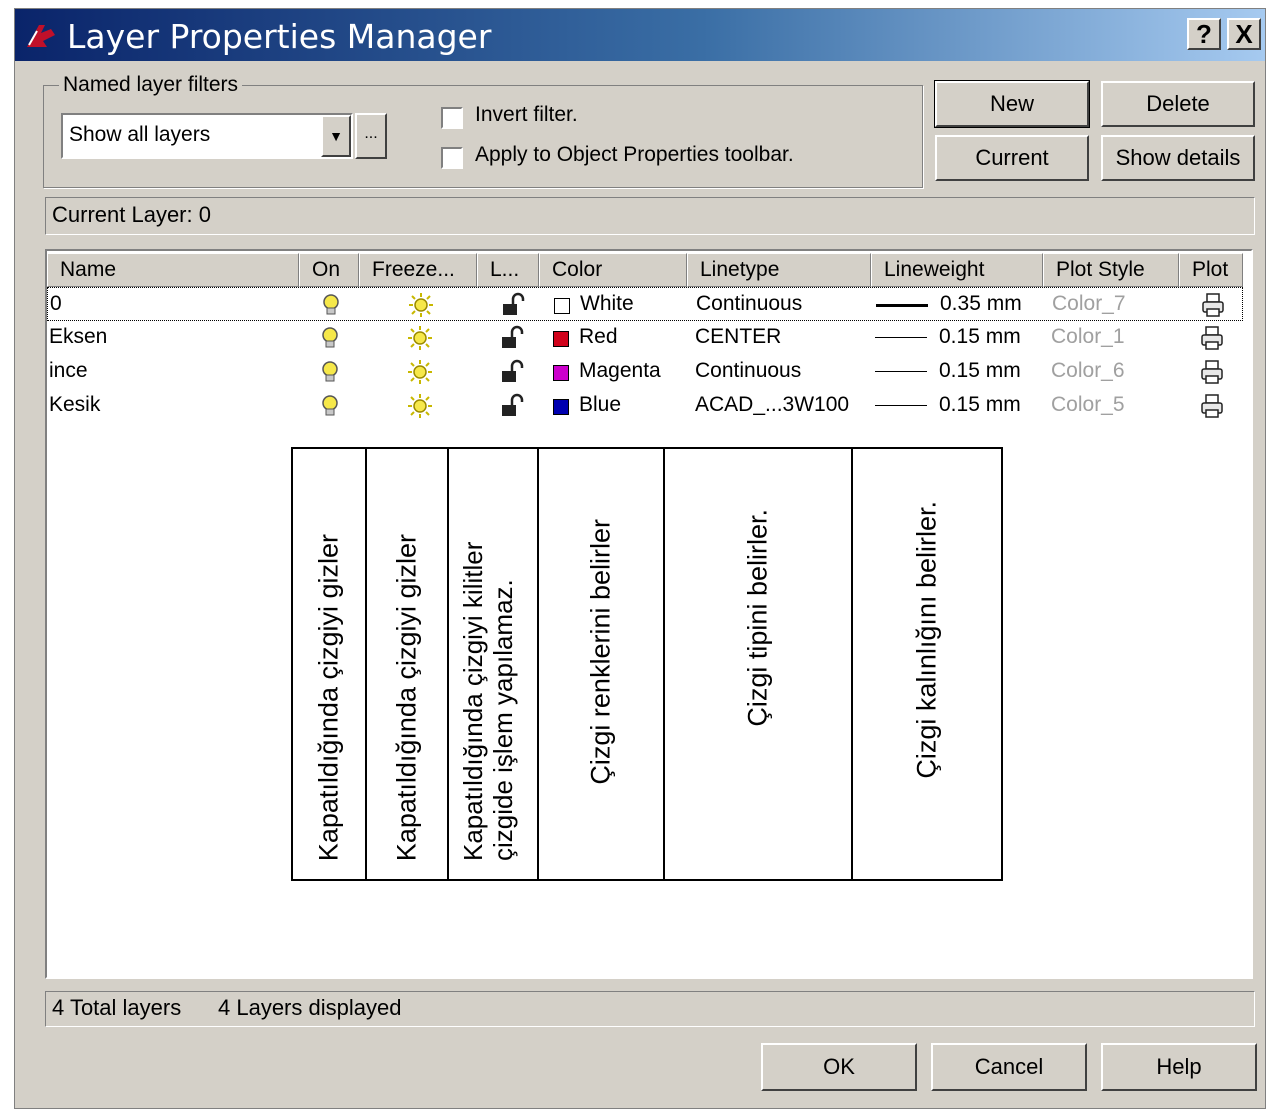 This screenshot has height=1111, width=1268. What do you see at coordinates (329, 270) in the screenshot?
I see `column-header-on: On` at bounding box center [329, 270].